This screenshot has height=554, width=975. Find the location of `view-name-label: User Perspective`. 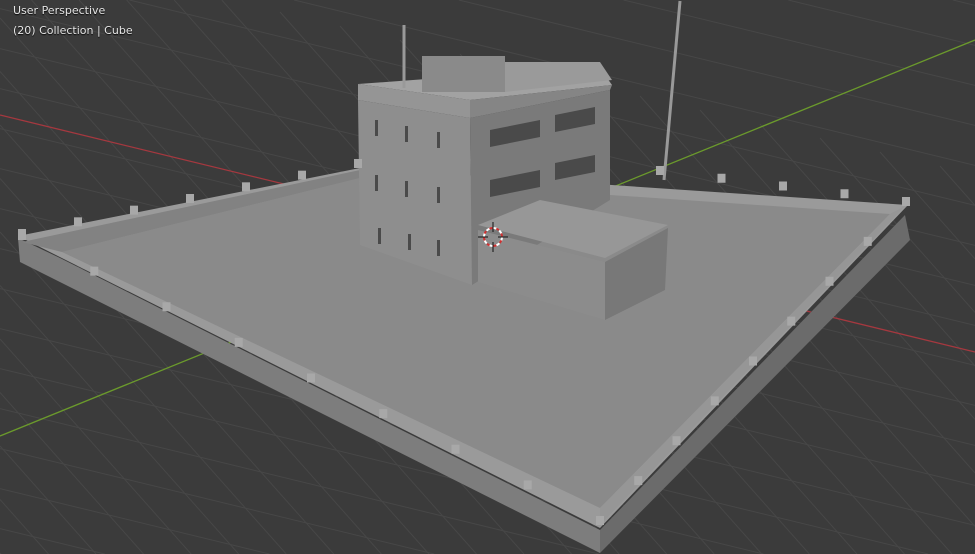

view-name-label: User Perspective is located at coordinates (59, 10).